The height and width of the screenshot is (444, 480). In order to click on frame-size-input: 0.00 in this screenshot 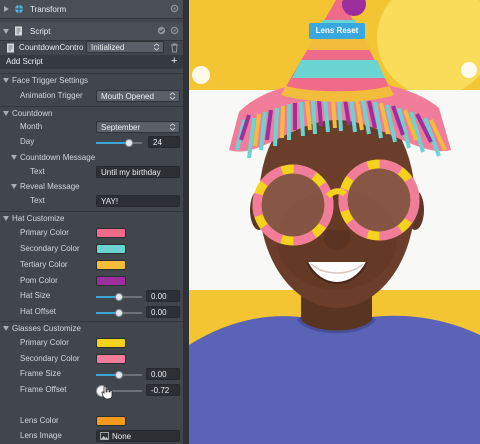, I will do `click(163, 374)`.